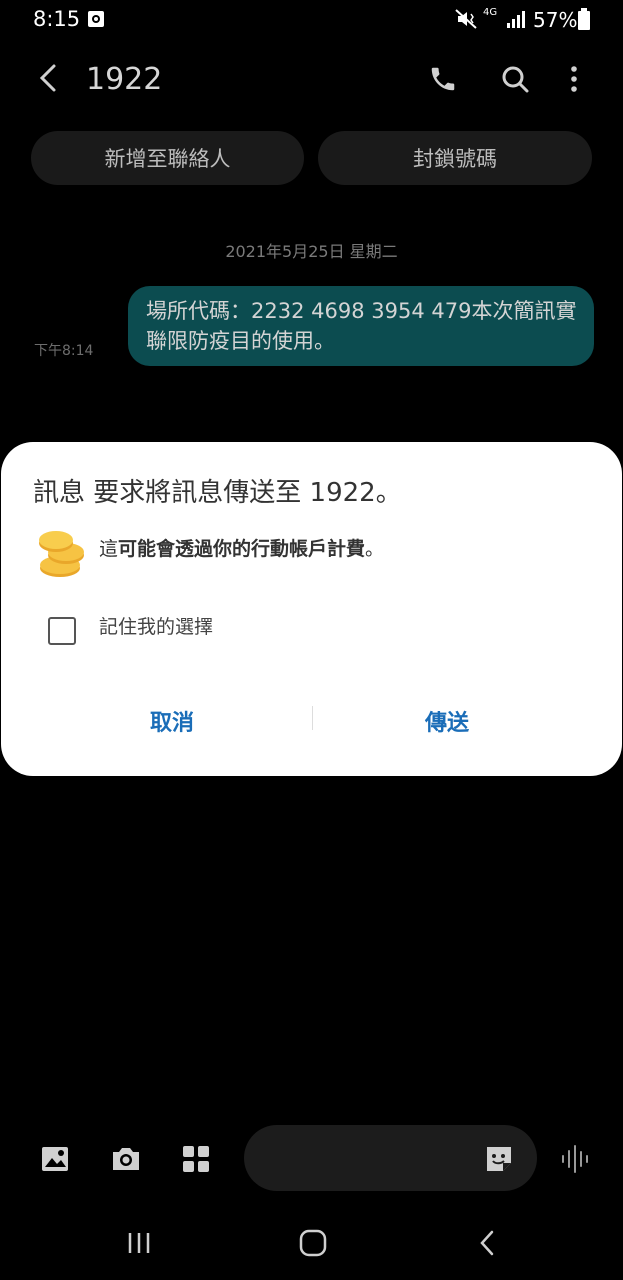 The image size is (623, 1280). Describe the element at coordinates (555, 20) in the screenshot. I see `battery-percent: 57%` at that location.